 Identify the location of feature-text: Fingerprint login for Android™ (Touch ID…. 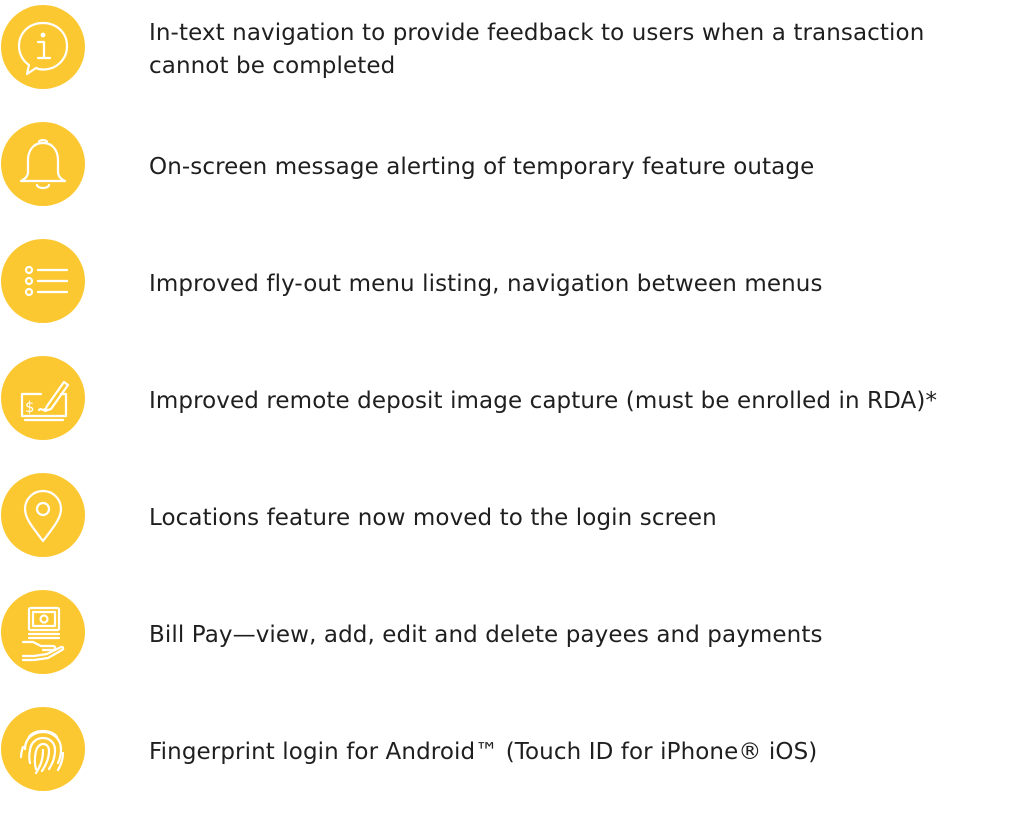
(574, 752).